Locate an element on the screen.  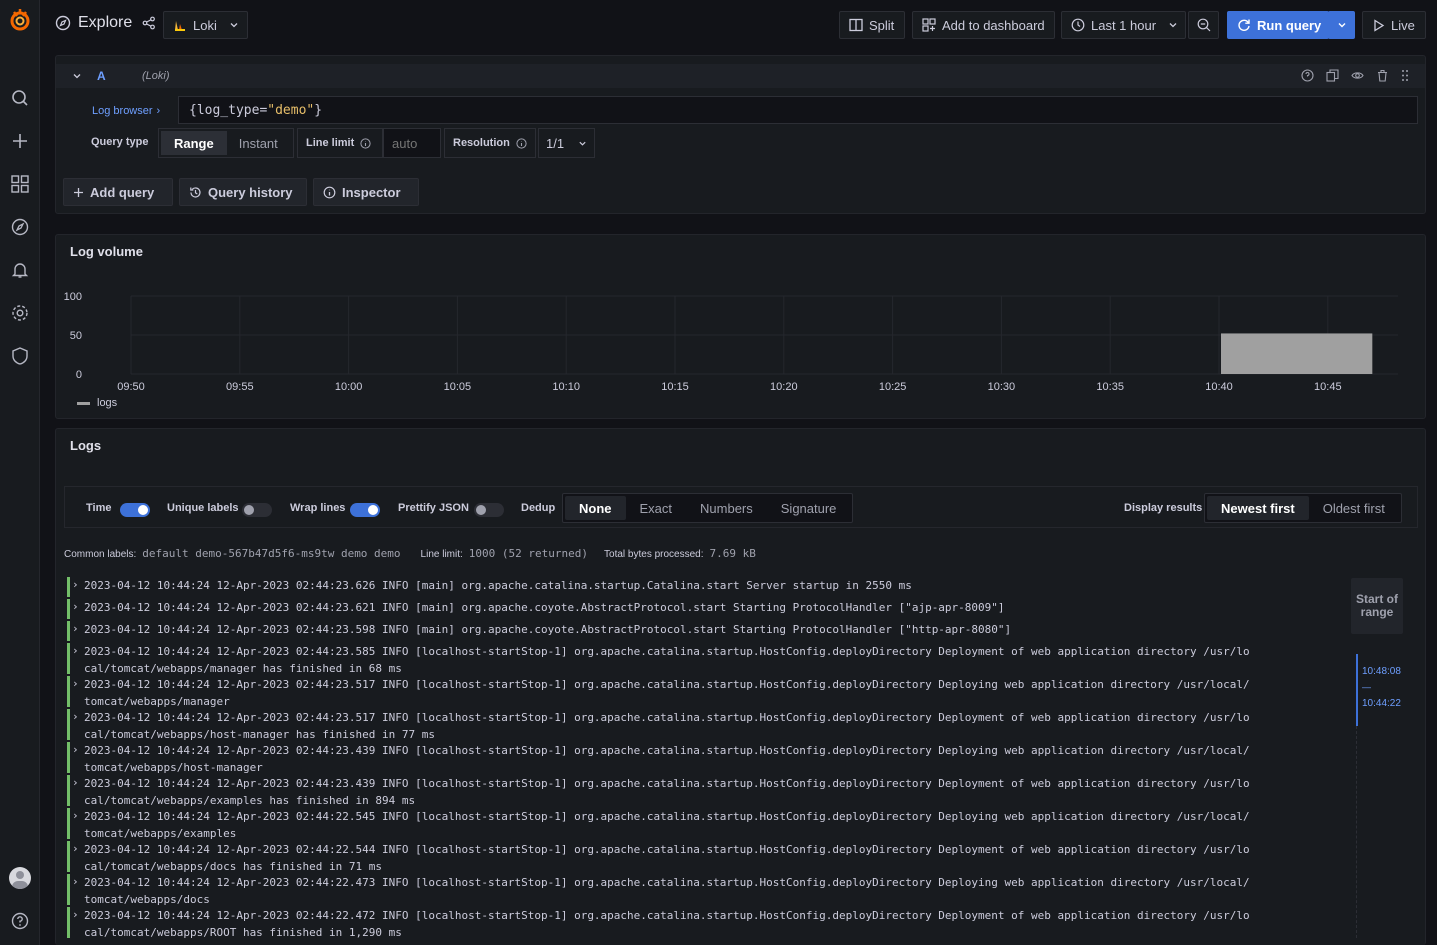
line-limit-label-box: Line limit is located at coordinates (340, 143).